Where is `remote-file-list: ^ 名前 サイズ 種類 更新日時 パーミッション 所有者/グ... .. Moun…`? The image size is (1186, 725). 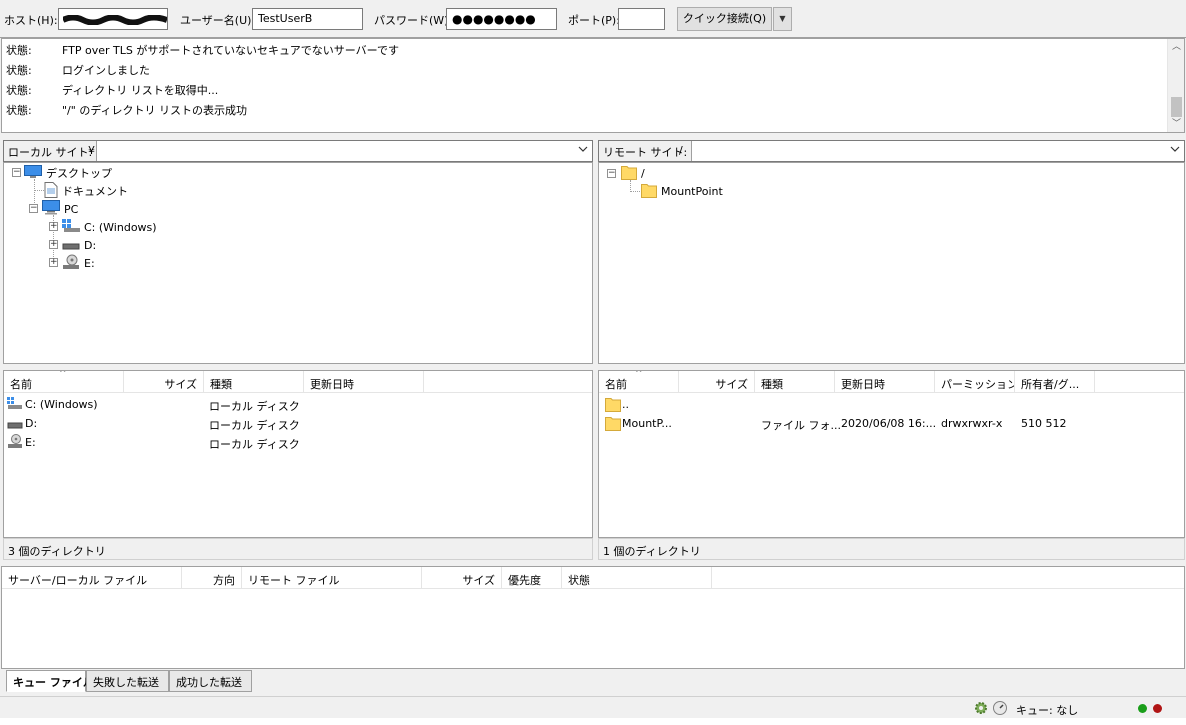
remote-file-list: ^ 名前 サイズ 種類 更新日時 パーミッション 所有者/グ... .. Moun… is located at coordinates (891, 454).